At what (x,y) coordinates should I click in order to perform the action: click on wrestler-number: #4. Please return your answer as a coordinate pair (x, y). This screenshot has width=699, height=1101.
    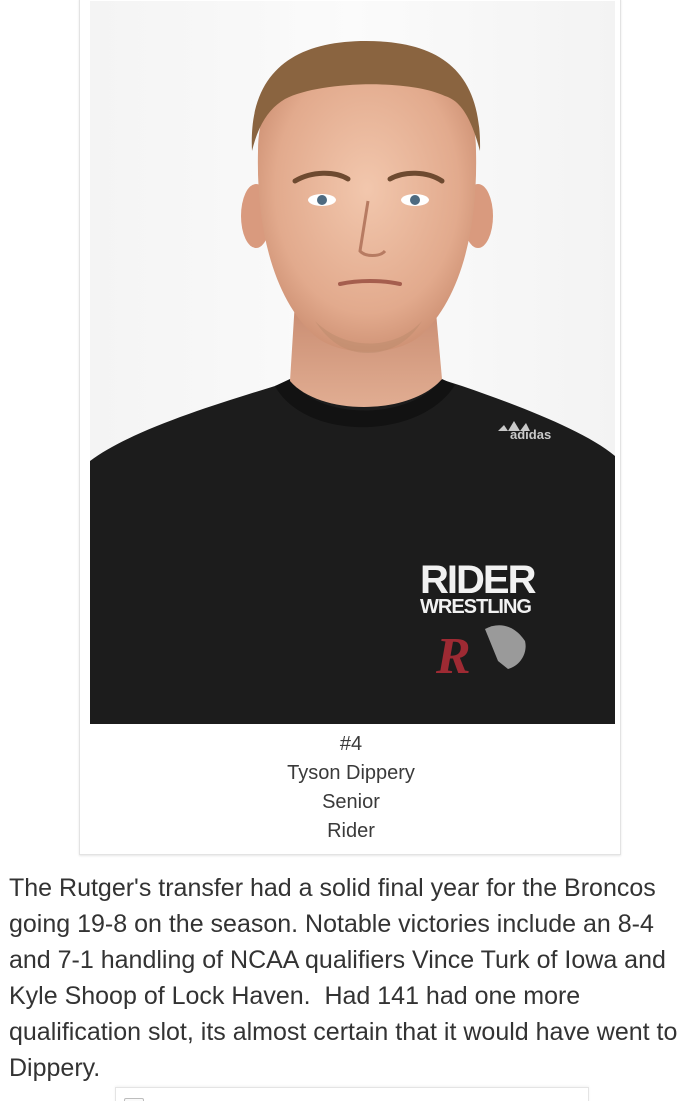
    Looking at the image, I should click on (351, 744).